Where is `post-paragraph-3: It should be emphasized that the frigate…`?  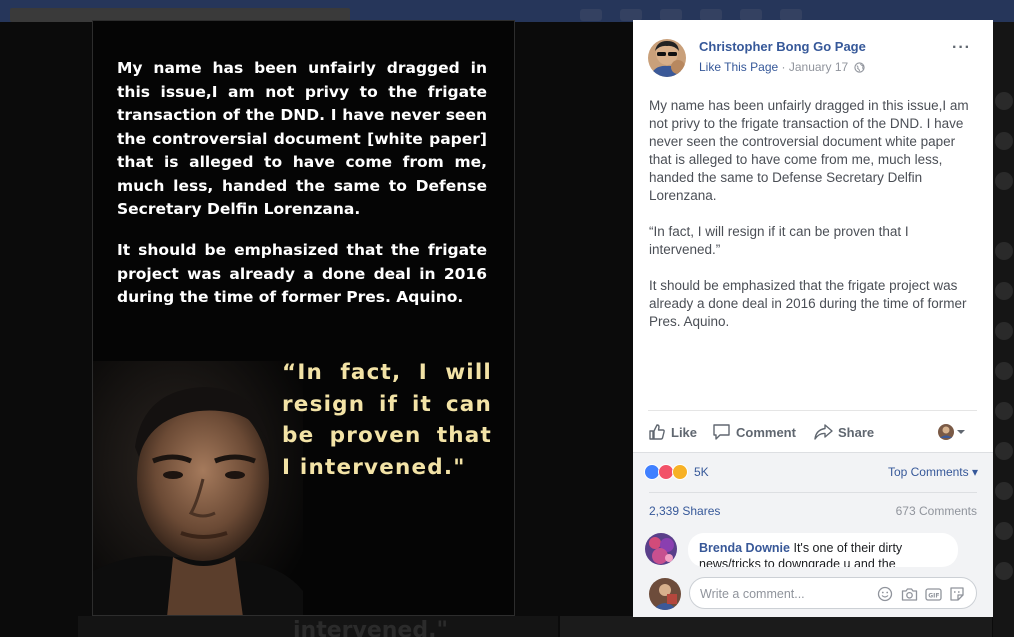 post-paragraph-3: It should be emphasized that the frigate… is located at coordinates (808, 303).